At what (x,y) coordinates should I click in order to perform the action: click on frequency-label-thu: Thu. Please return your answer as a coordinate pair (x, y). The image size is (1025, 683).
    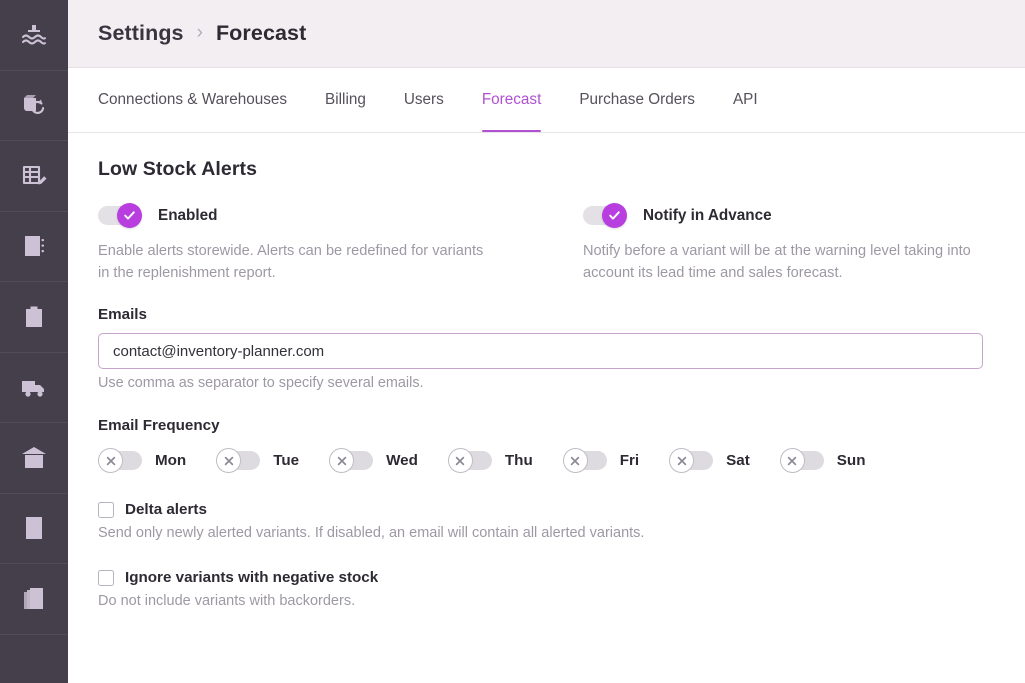
    Looking at the image, I should click on (518, 461).